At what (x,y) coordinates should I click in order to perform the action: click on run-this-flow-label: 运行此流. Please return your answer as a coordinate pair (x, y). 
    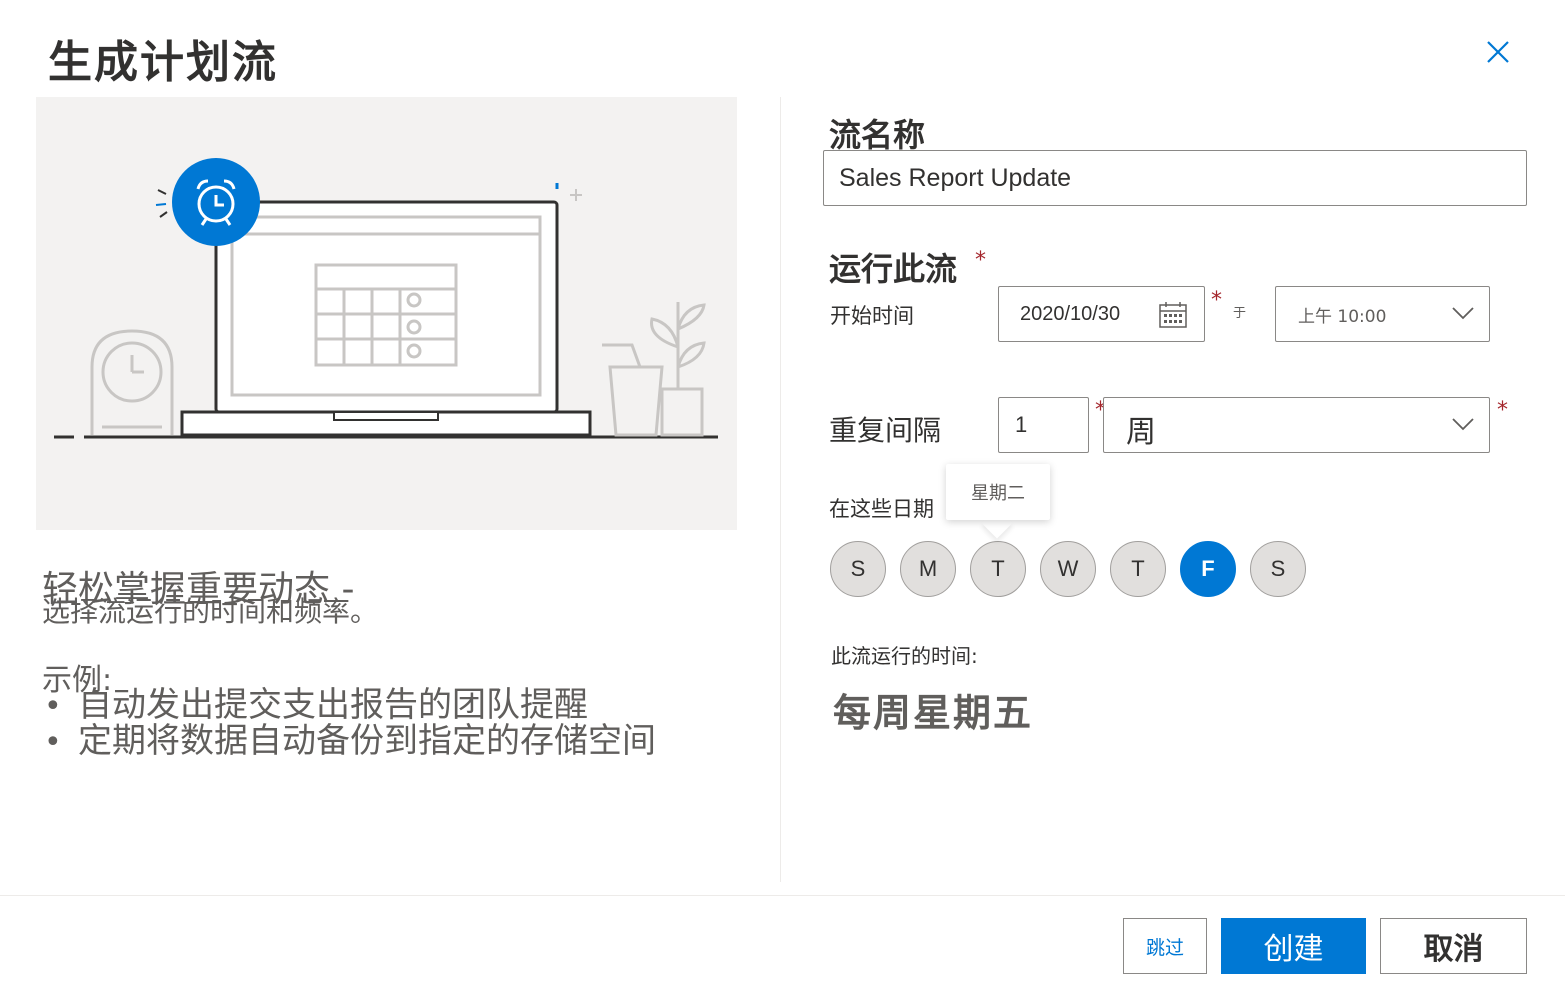
    Looking at the image, I should click on (893, 269).